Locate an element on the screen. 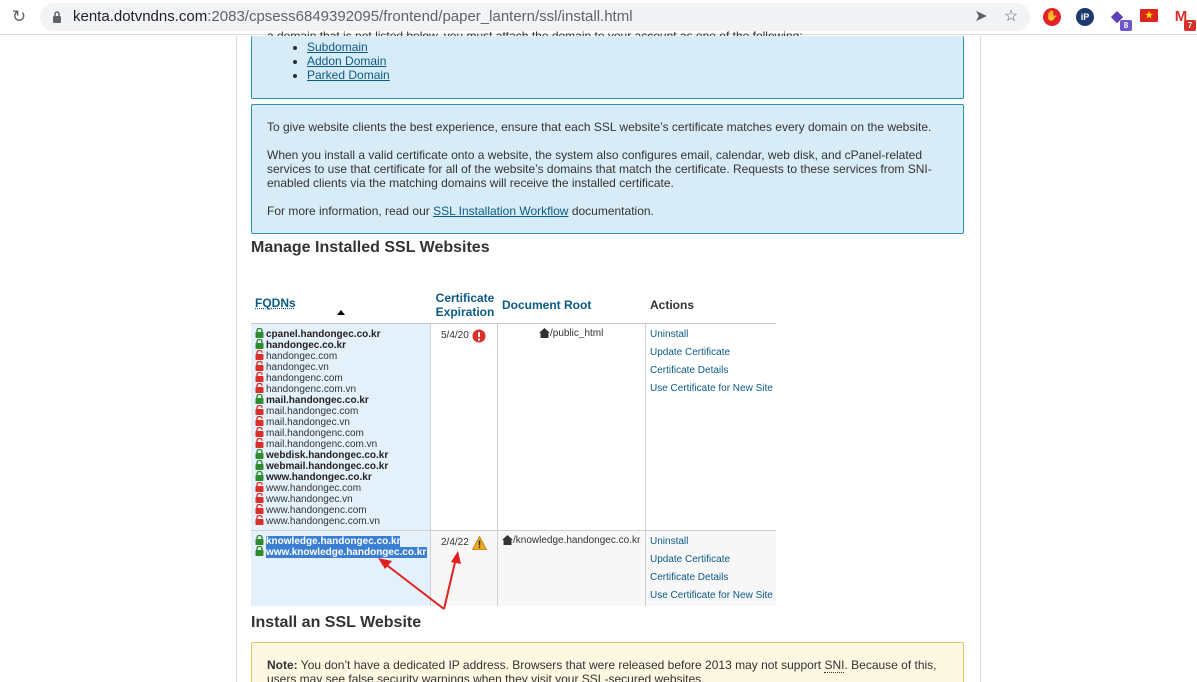 The height and width of the screenshot is (682, 1197). fqdn-item: www.handongec.vn is located at coordinates (304, 498).